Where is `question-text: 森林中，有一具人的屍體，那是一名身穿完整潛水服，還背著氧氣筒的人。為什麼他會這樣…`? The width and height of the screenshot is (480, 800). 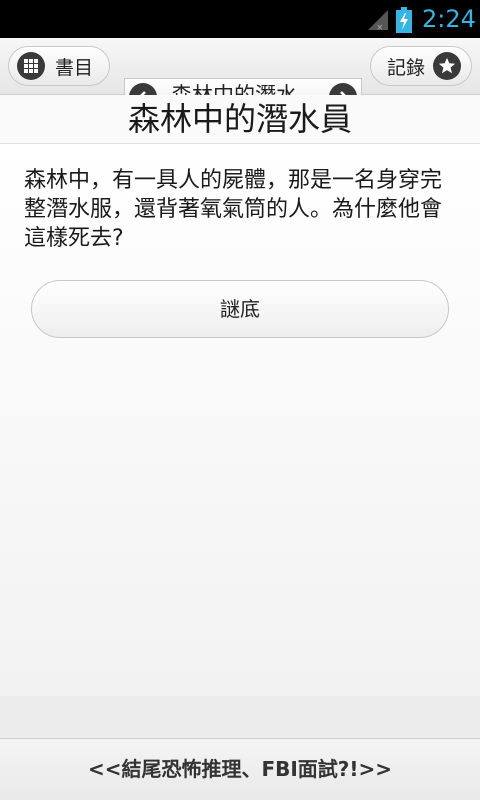 question-text: 森林中，有一具人的屍體，那是一名身穿完整潛水服，還背著氧氣筒的人。為什麼他會這樣… is located at coordinates (233, 209).